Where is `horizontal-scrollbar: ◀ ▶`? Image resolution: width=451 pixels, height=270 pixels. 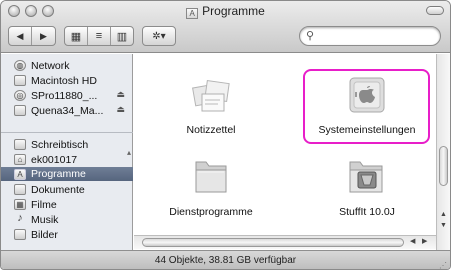 horizontal-scrollbar: ◀ ▶ is located at coordinates (285, 242).